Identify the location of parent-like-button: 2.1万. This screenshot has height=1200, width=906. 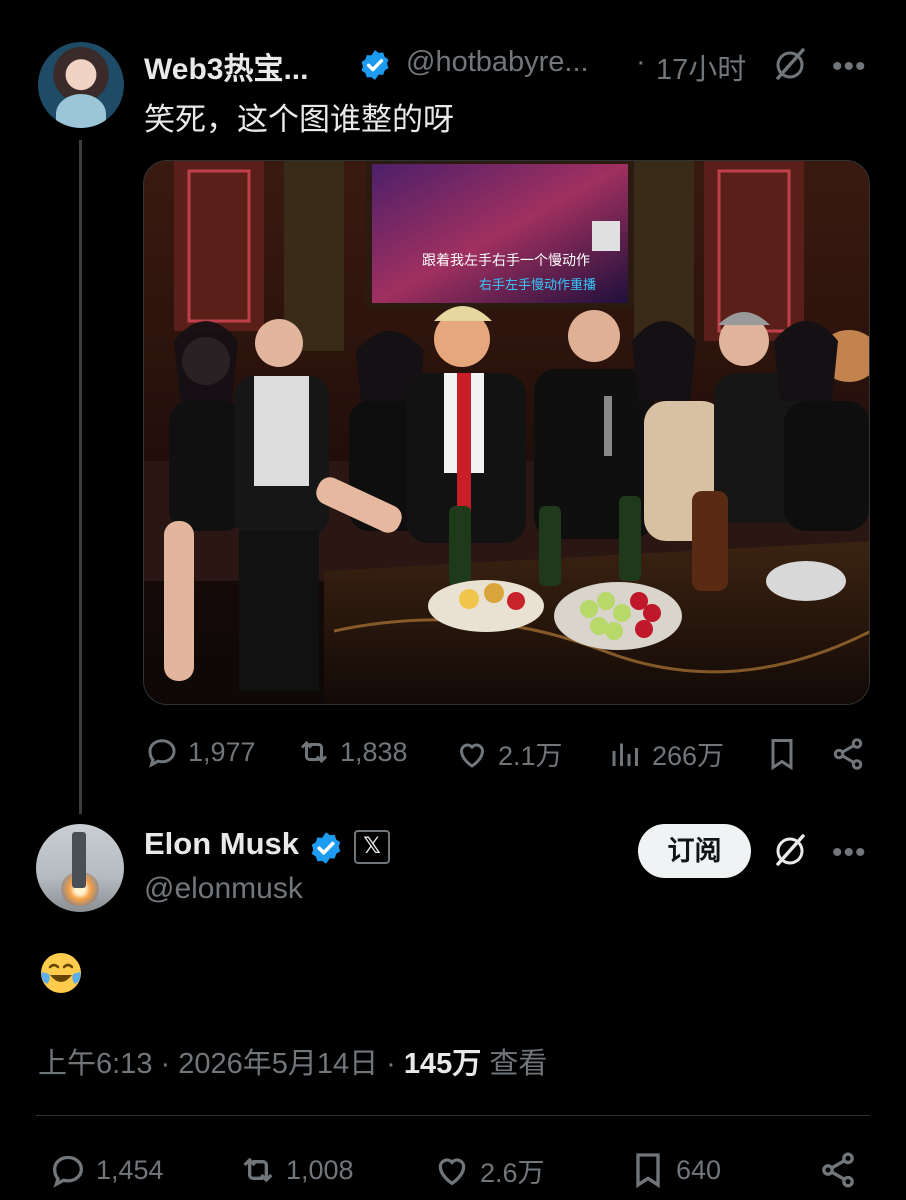
(508, 753).